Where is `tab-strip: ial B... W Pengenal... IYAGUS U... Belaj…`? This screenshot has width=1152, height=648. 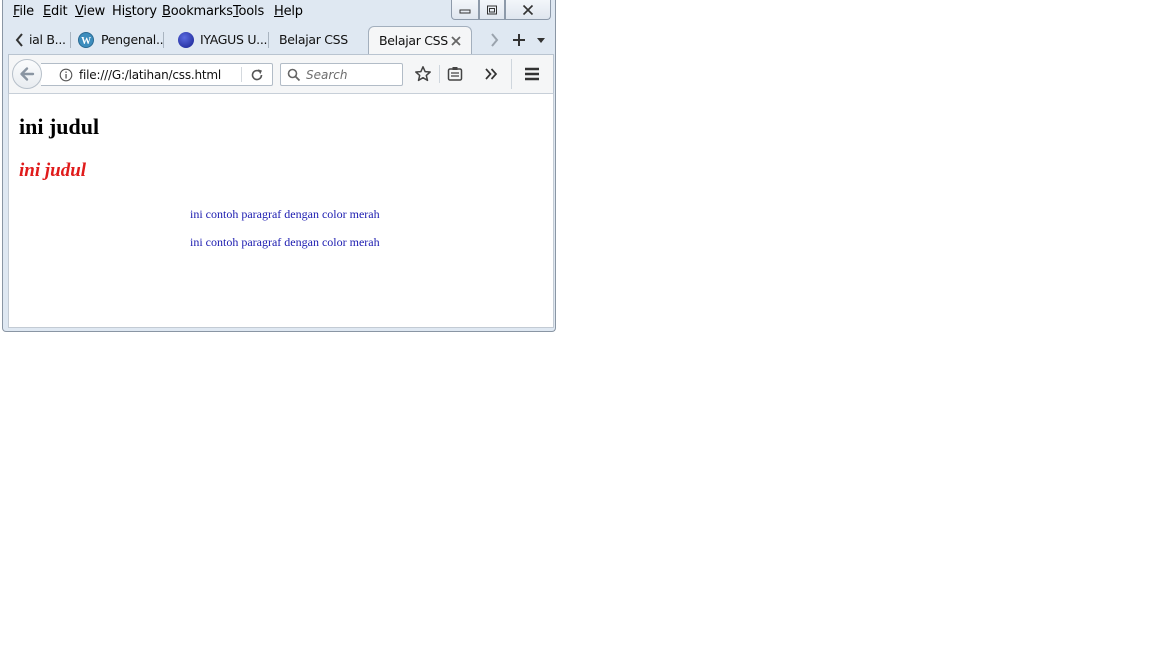
tab-strip: ial B... W Pengenal... IYAGUS U... Belaj… is located at coordinates (279, 40).